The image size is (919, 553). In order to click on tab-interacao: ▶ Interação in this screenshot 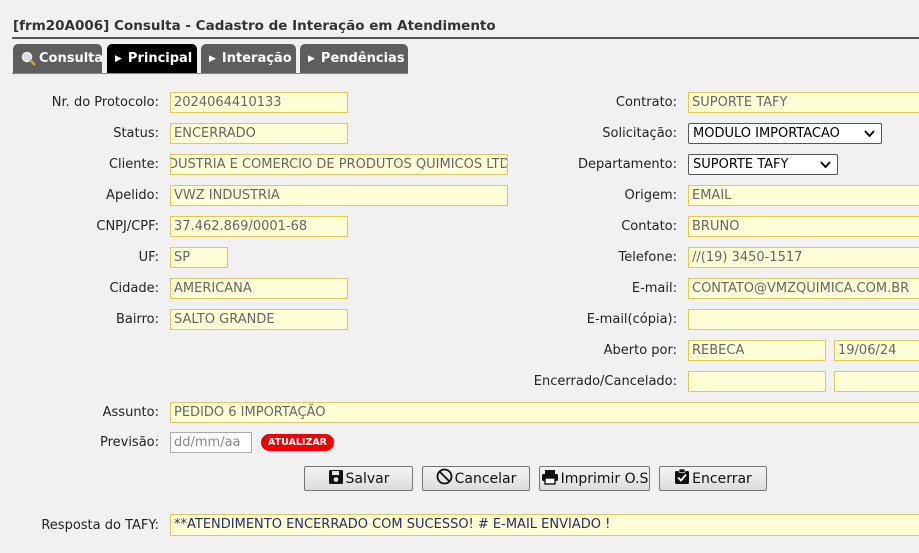, I will do `click(248, 58)`.